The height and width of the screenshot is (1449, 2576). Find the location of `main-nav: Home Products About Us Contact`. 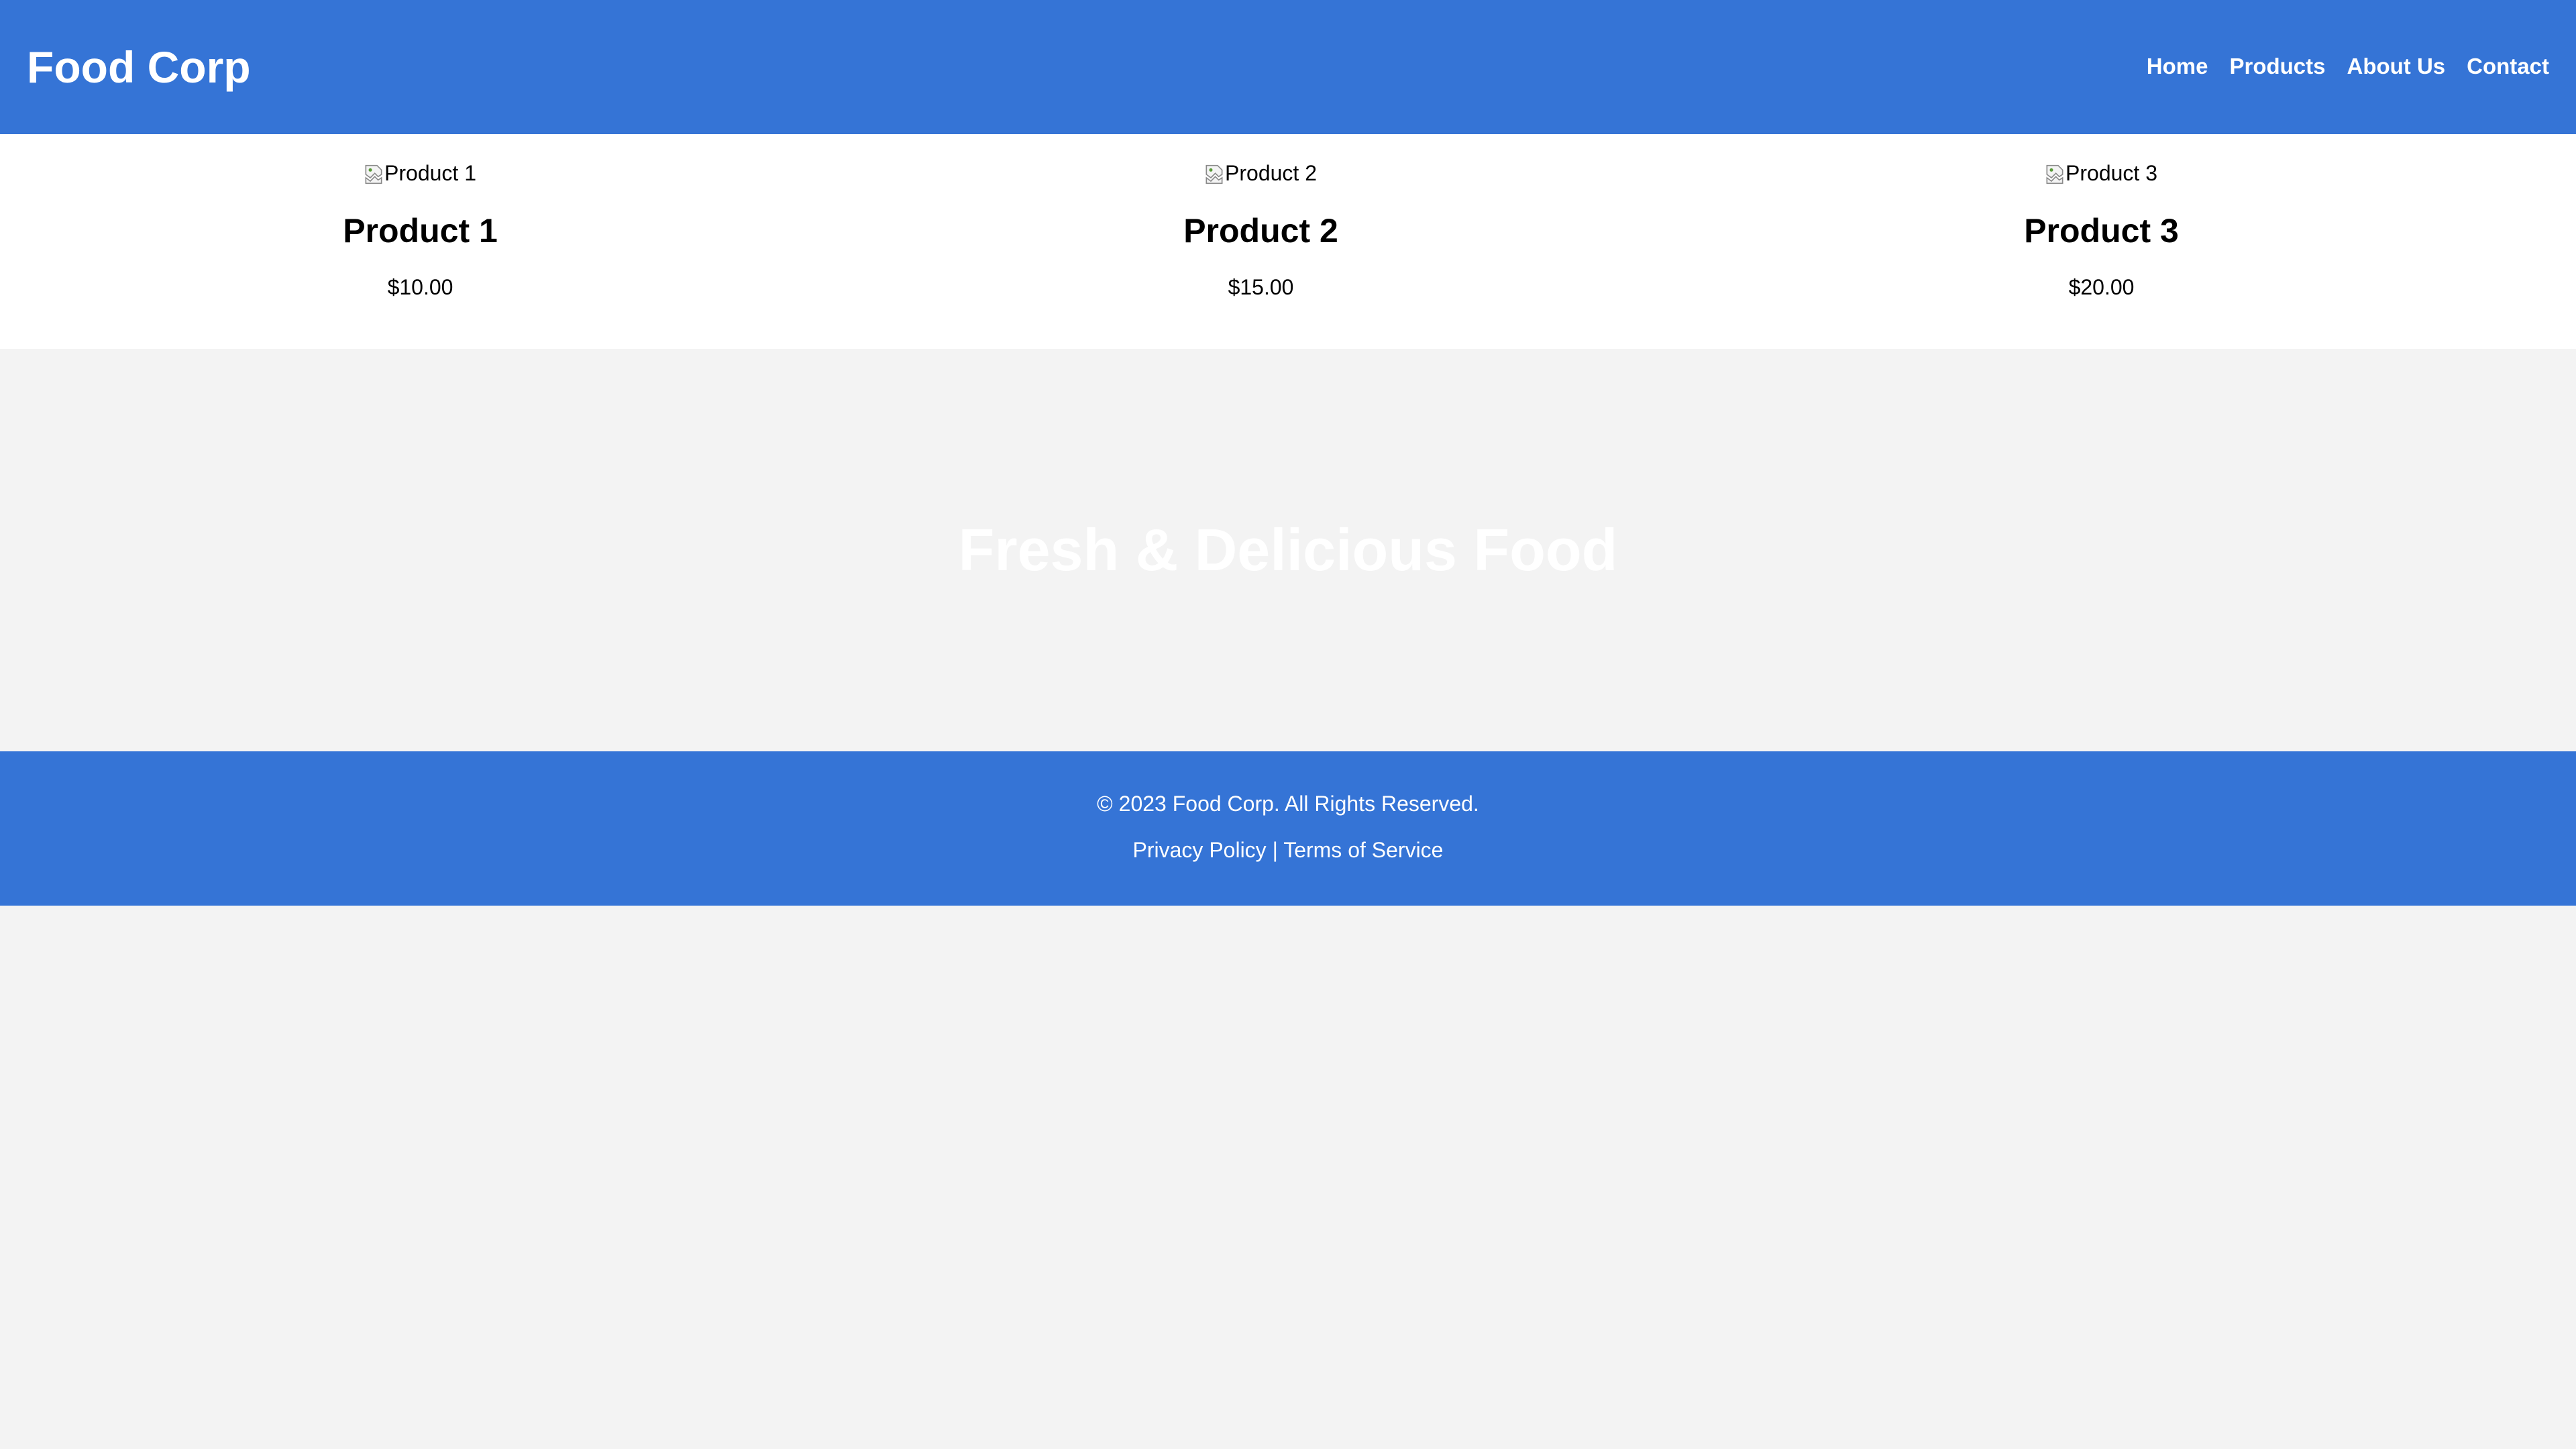

main-nav: Home Products About Us Contact is located at coordinates (2348, 66).